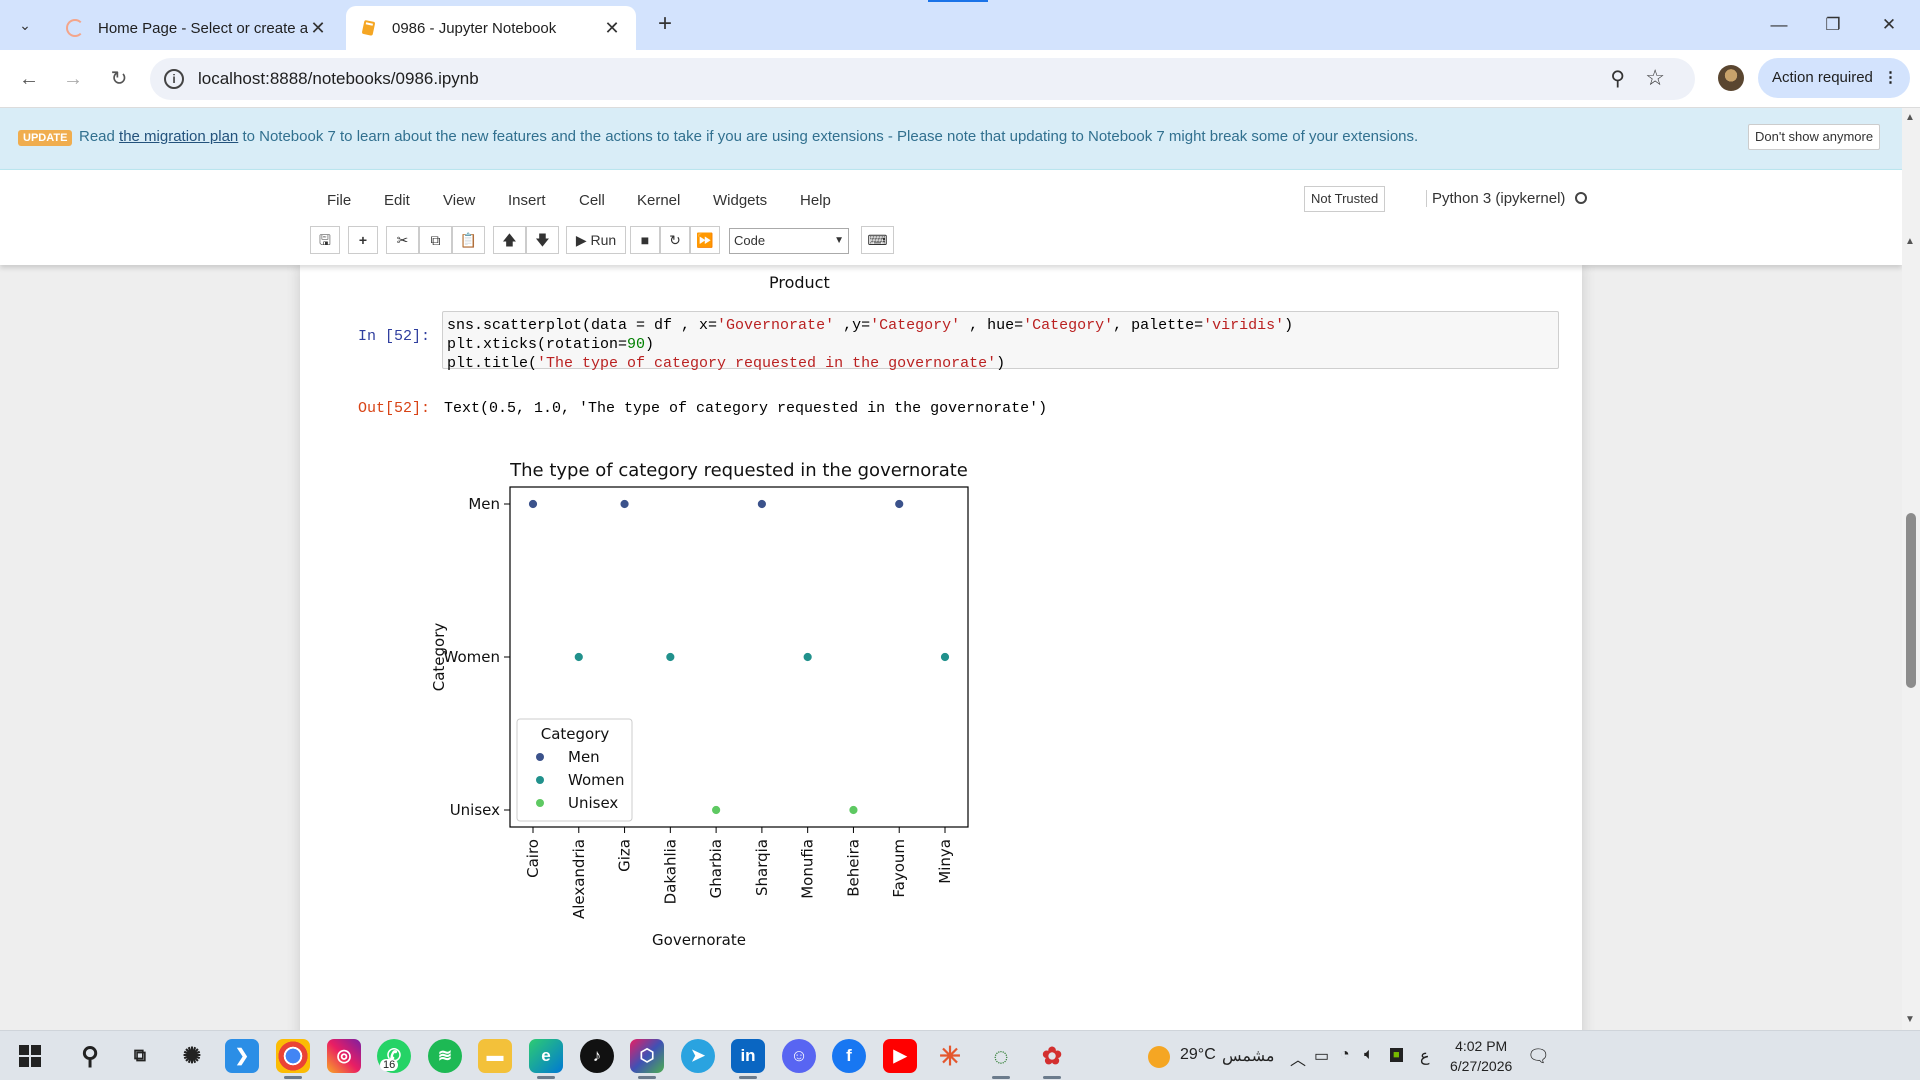 The height and width of the screenshot is (1080, 1920). Describe the element at coordinates (468, 240) in the screenshot. I see `paste-button: 📋` at that location.